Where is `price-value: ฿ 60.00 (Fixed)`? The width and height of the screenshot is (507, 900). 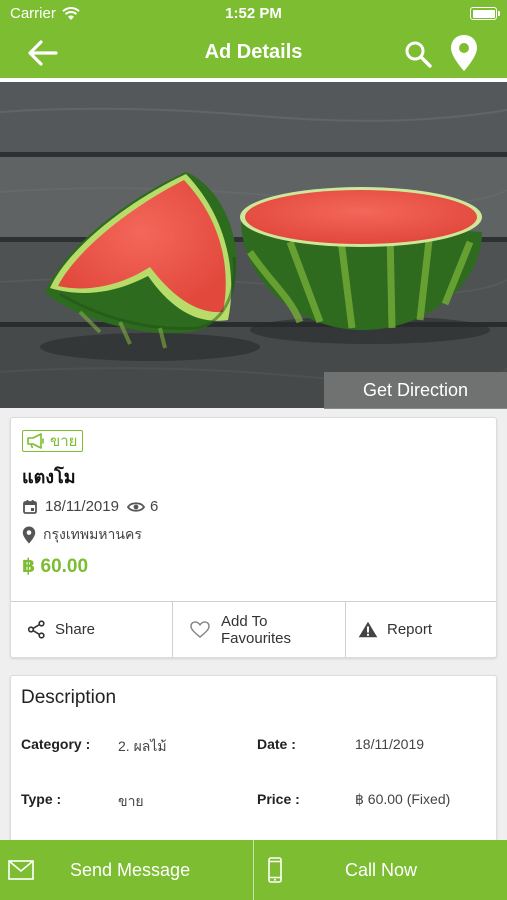
price-value: ฿ 60.00 (Fixed) is located at coordinates (403, 799).